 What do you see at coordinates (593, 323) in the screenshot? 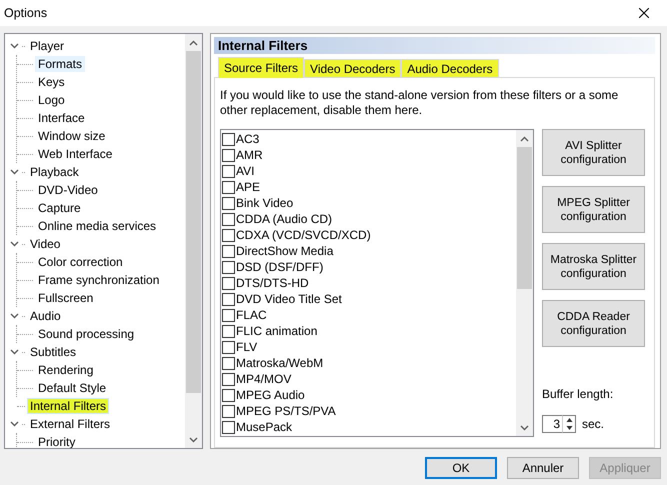
I see `configuration-button: CDDA Reader configuration` at bounding box center [593, 323].